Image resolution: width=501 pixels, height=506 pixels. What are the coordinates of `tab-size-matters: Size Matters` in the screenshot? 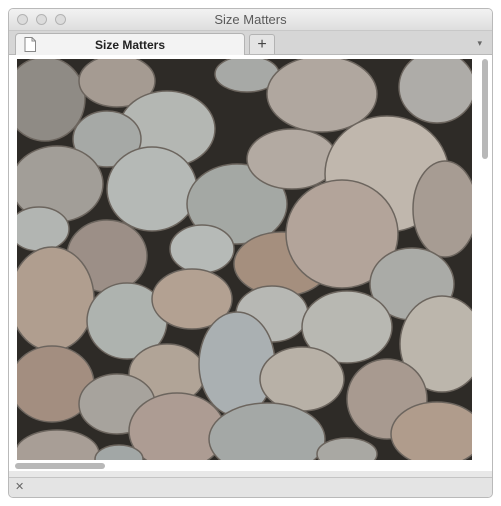 It's located at (130, 44).